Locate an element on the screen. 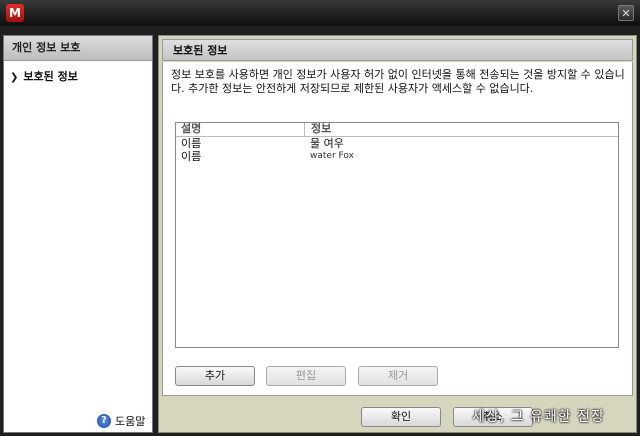 The width and height of the screenshot is (640, 436). remove-button: 제거 is located at coordinates (398, 376).